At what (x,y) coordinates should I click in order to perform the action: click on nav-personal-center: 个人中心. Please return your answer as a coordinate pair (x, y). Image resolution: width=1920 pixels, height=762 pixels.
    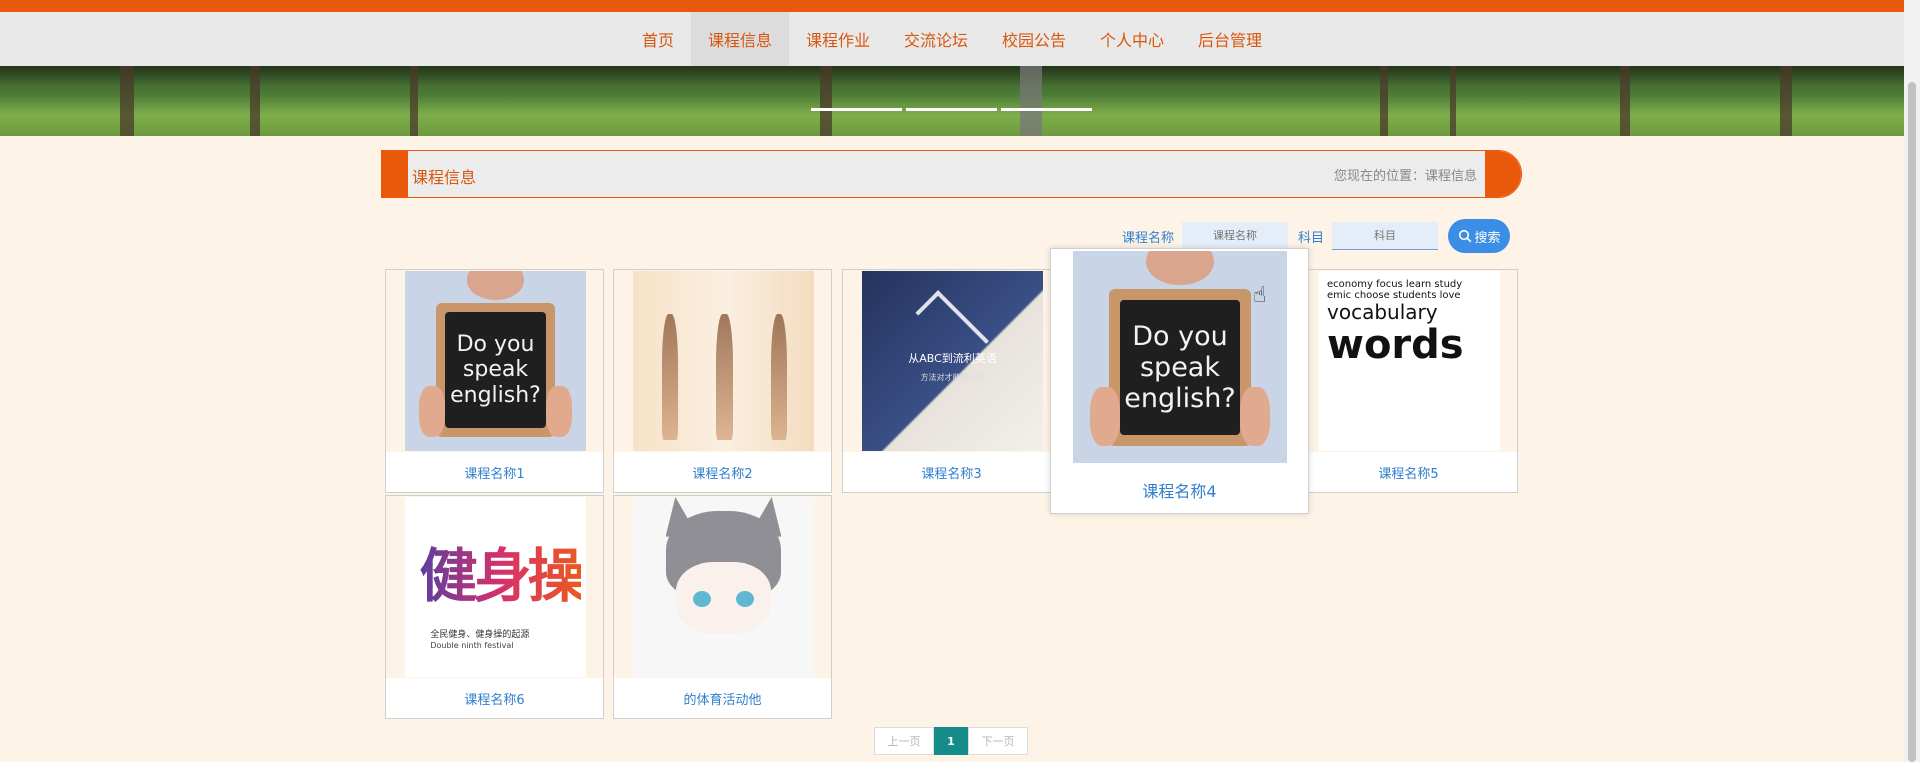
    Looking at the image, I should click on (1132, 39).